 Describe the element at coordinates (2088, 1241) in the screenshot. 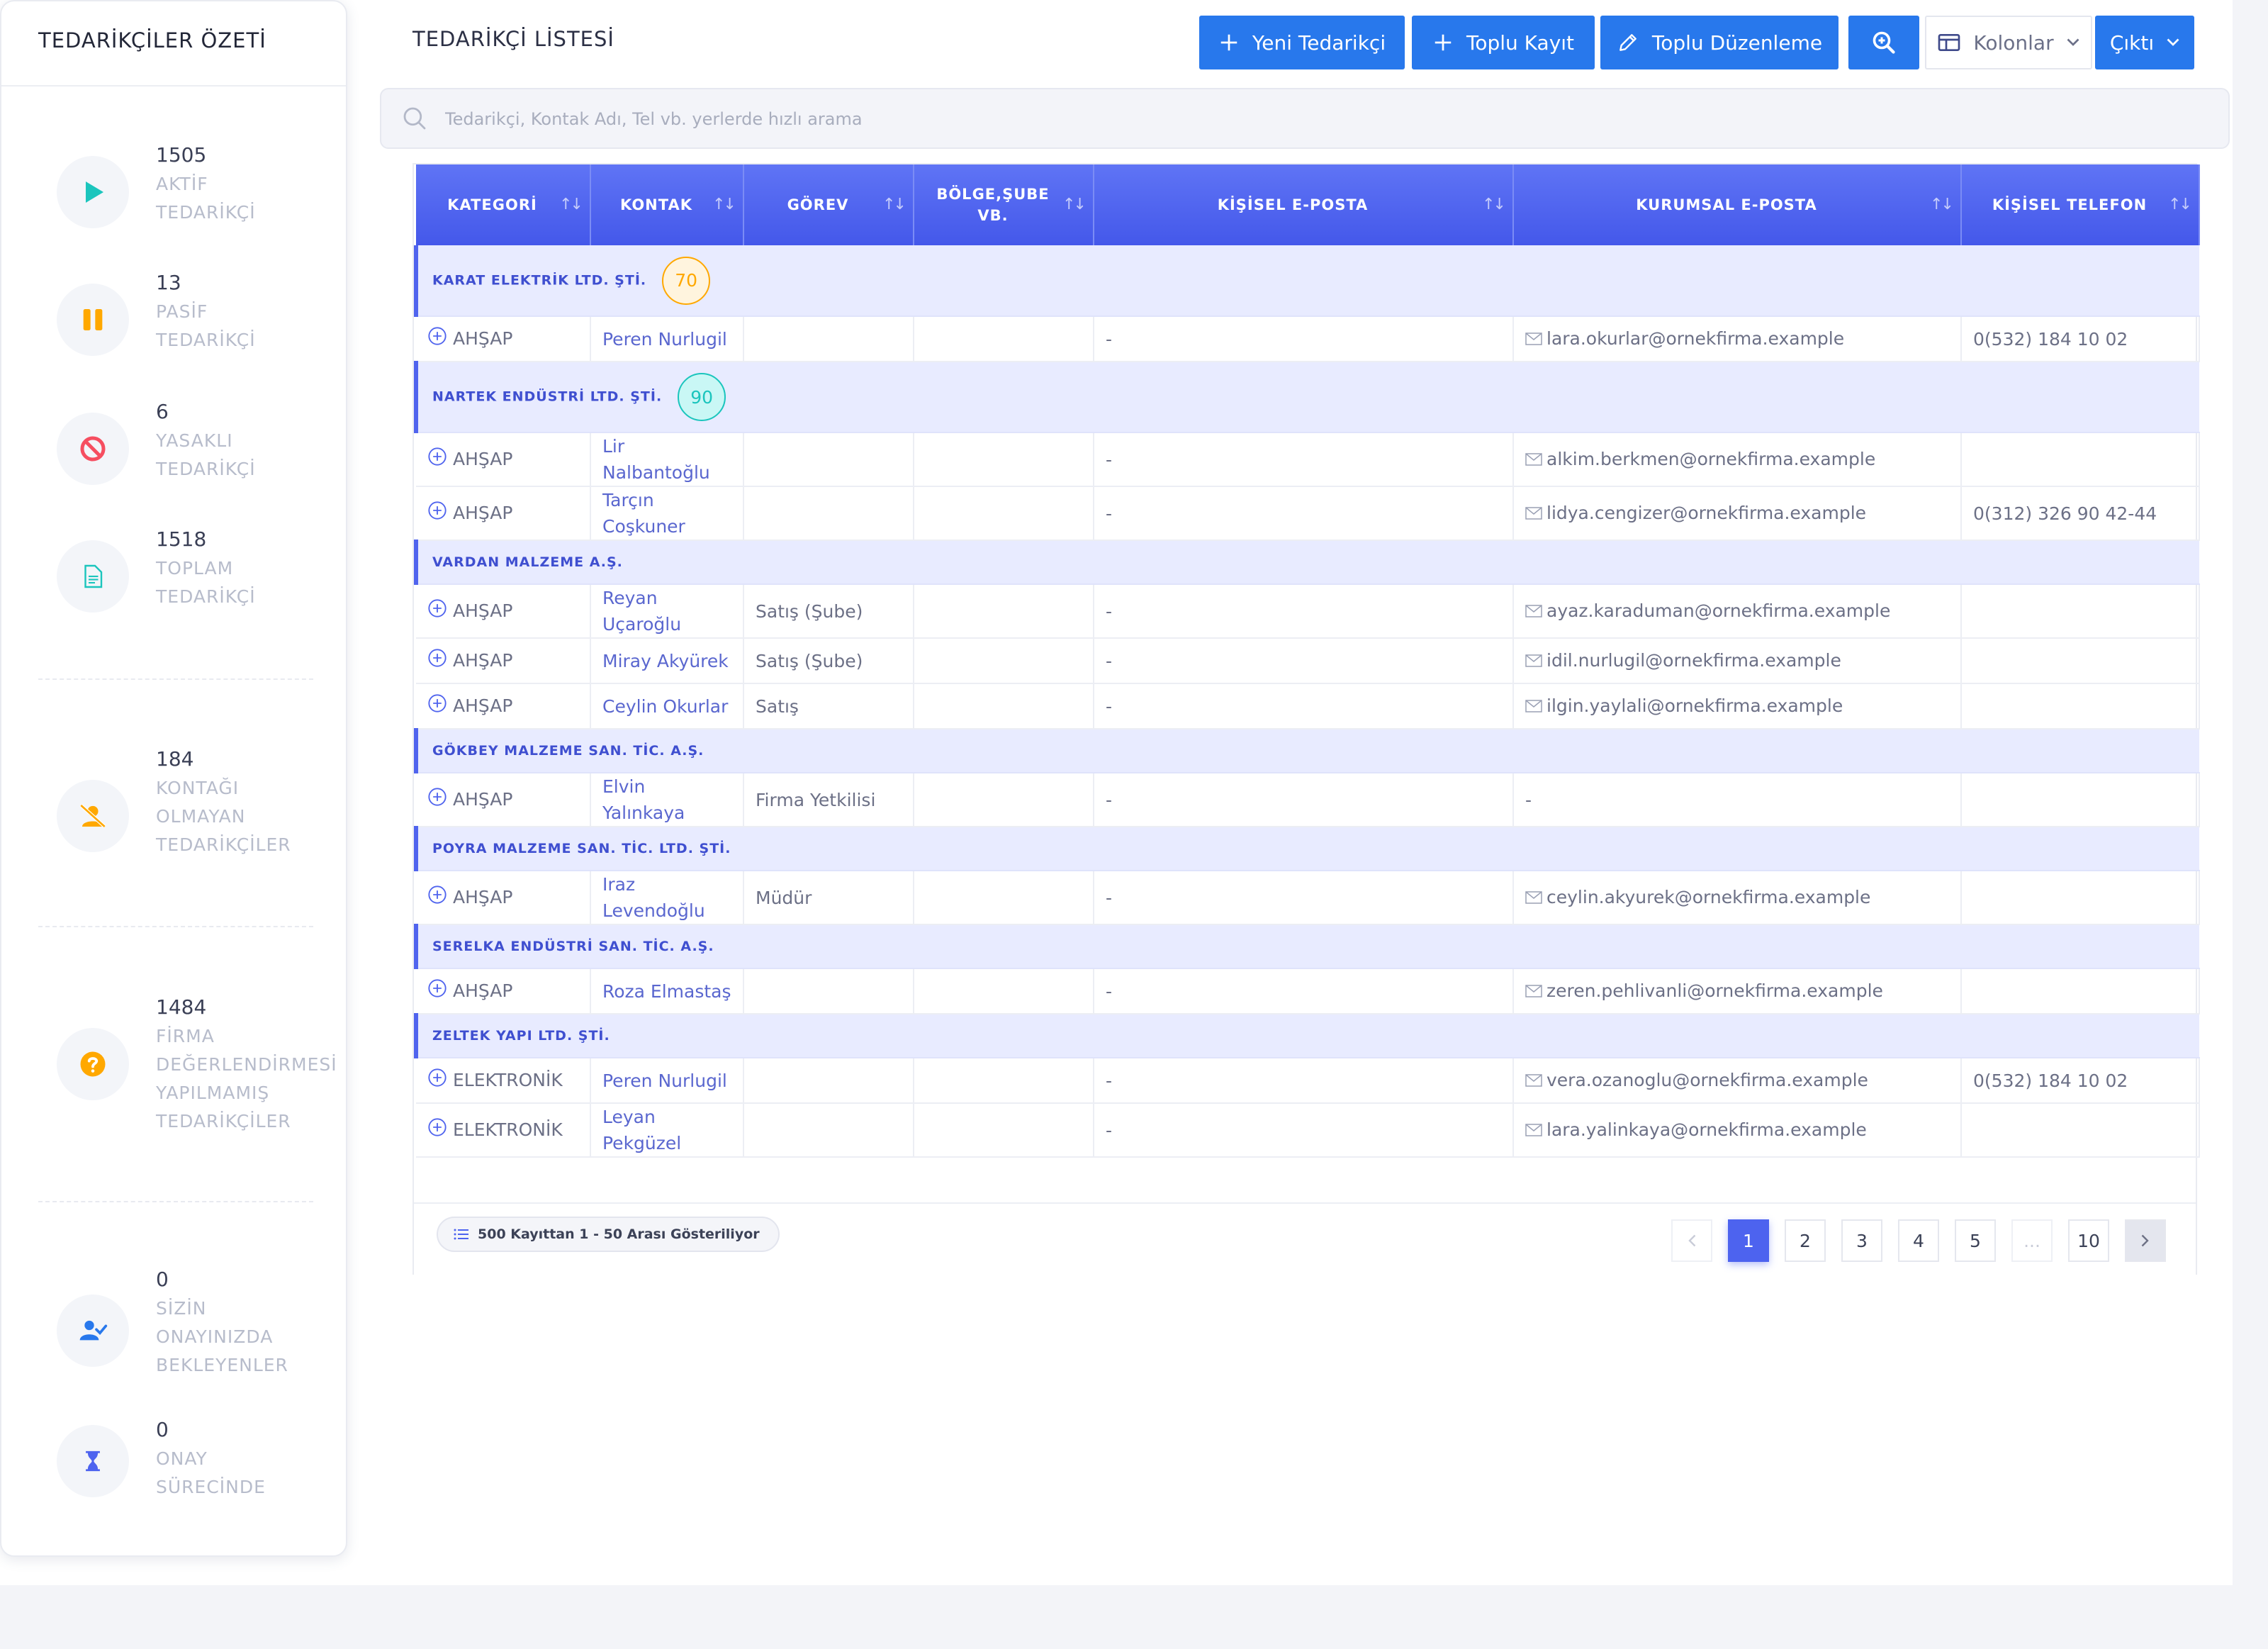

I see `page-button-10: 10` at that location.